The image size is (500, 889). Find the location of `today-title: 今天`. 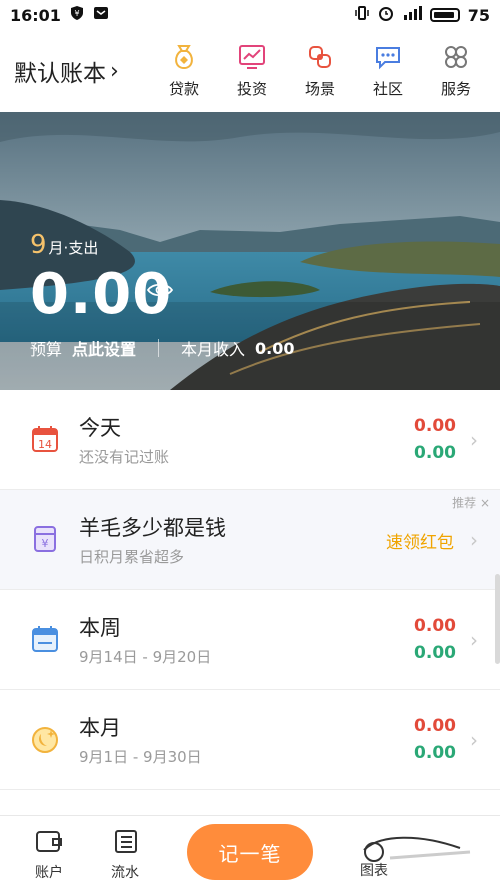

today-title: 今天 is located at coordinates (100, 428).